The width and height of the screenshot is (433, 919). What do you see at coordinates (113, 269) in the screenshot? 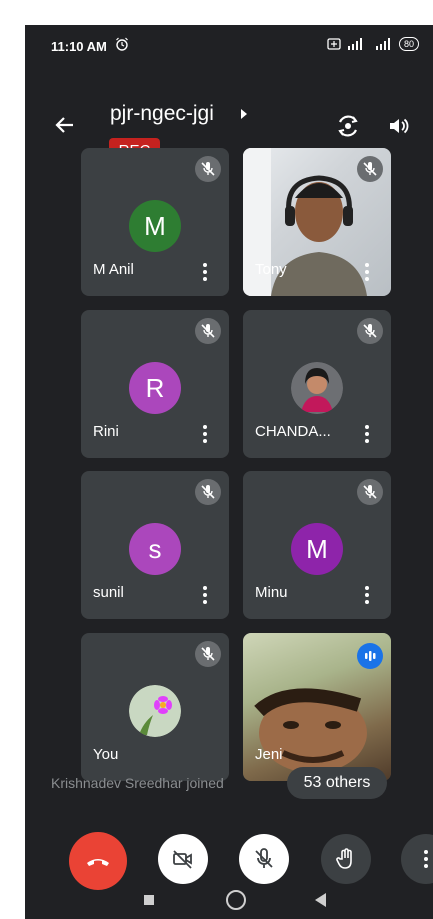
I see `participant-name: M Anil` at bounding box center [113, 269].